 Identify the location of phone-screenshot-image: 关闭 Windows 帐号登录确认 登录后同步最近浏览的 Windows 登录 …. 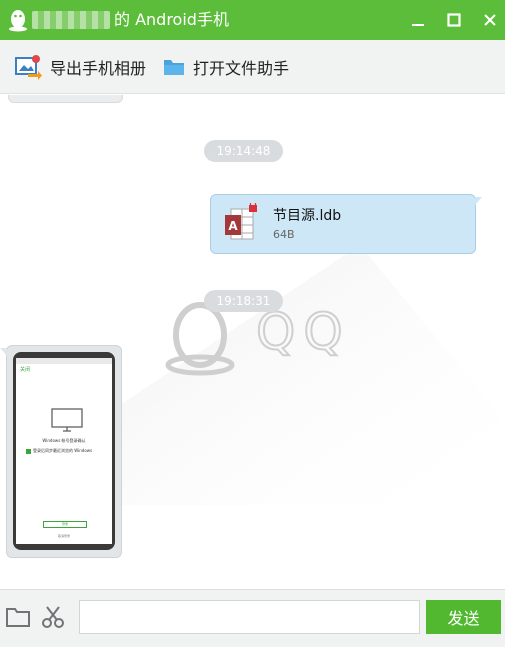
(64, 451).